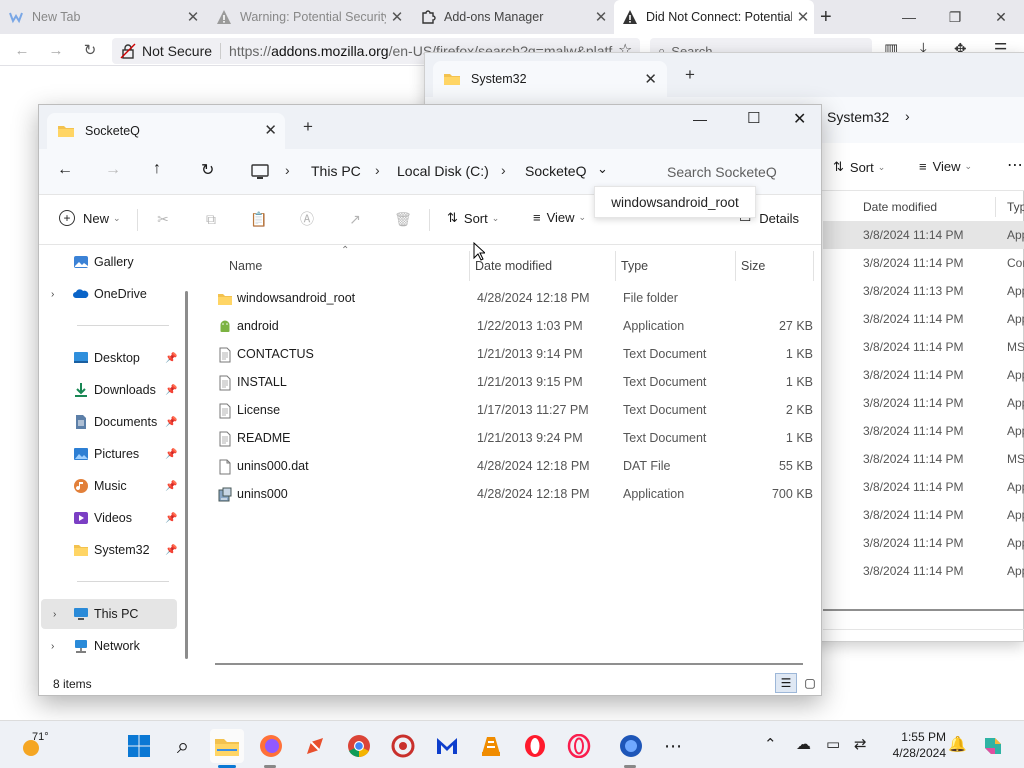 This screenshot has height=768, width=1024. Describe the element at coordinates (245, 266) in the screenshot. I see `column-name: Name` at that location.